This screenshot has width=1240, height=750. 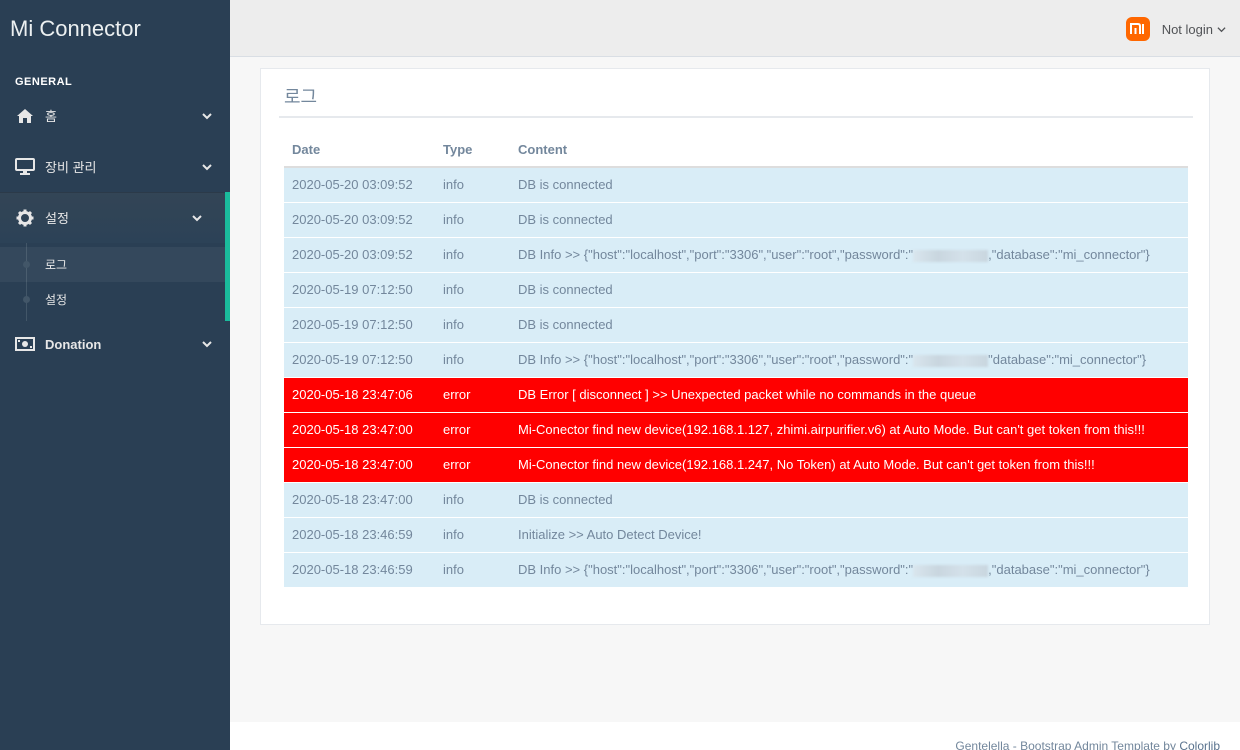 What do you see at coordinates (849, 534) in the screenshot?
I see `cell-content: Initialize >> Auto Detect Device!` at bounding box center [849, 534].